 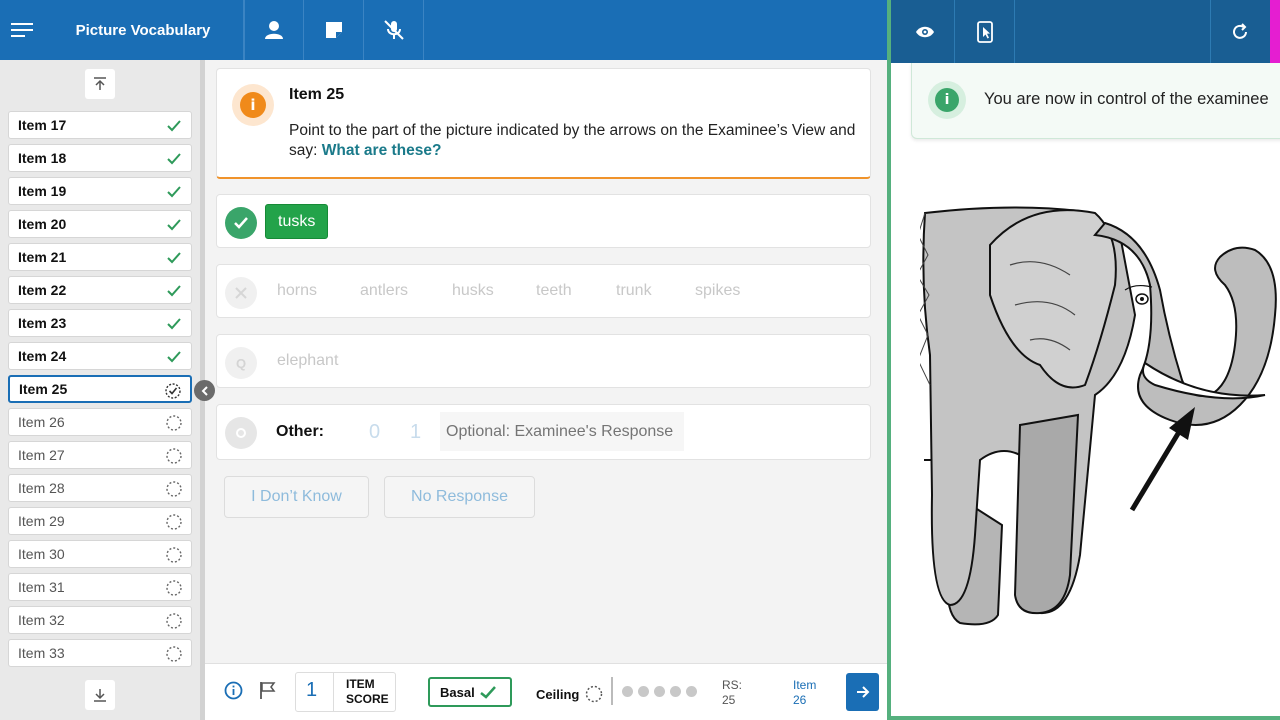 I want to click on sidebar-item: Item 19, so click(x=100, y=191).